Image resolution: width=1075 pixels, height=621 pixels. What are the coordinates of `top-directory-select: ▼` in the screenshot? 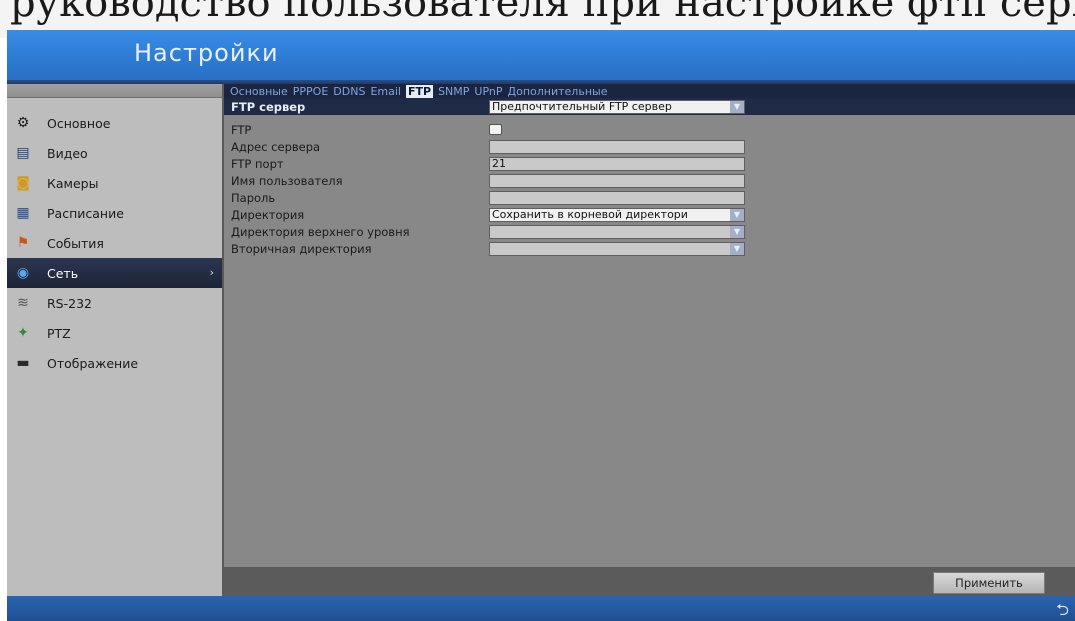 It's located at (617, 231).